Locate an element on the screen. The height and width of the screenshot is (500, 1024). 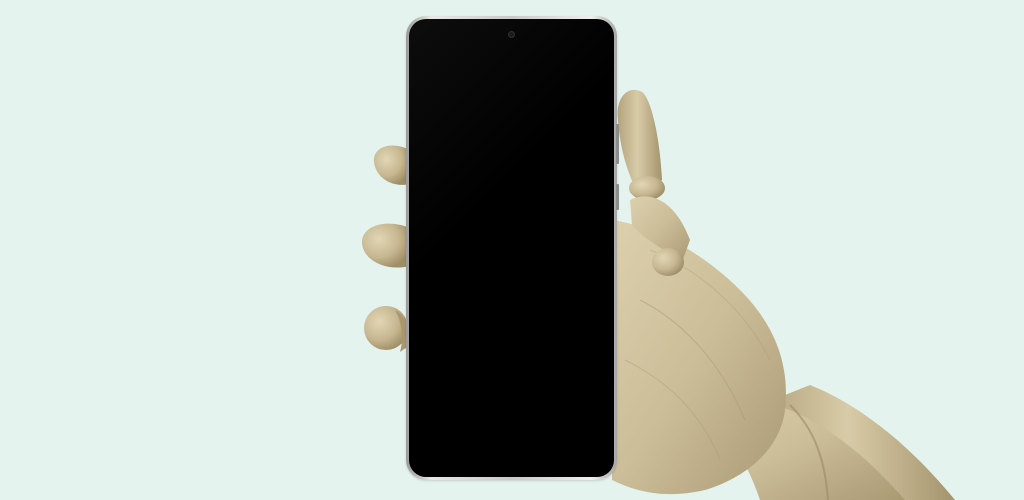
index-fingertip is located at coordinates (391, 165).